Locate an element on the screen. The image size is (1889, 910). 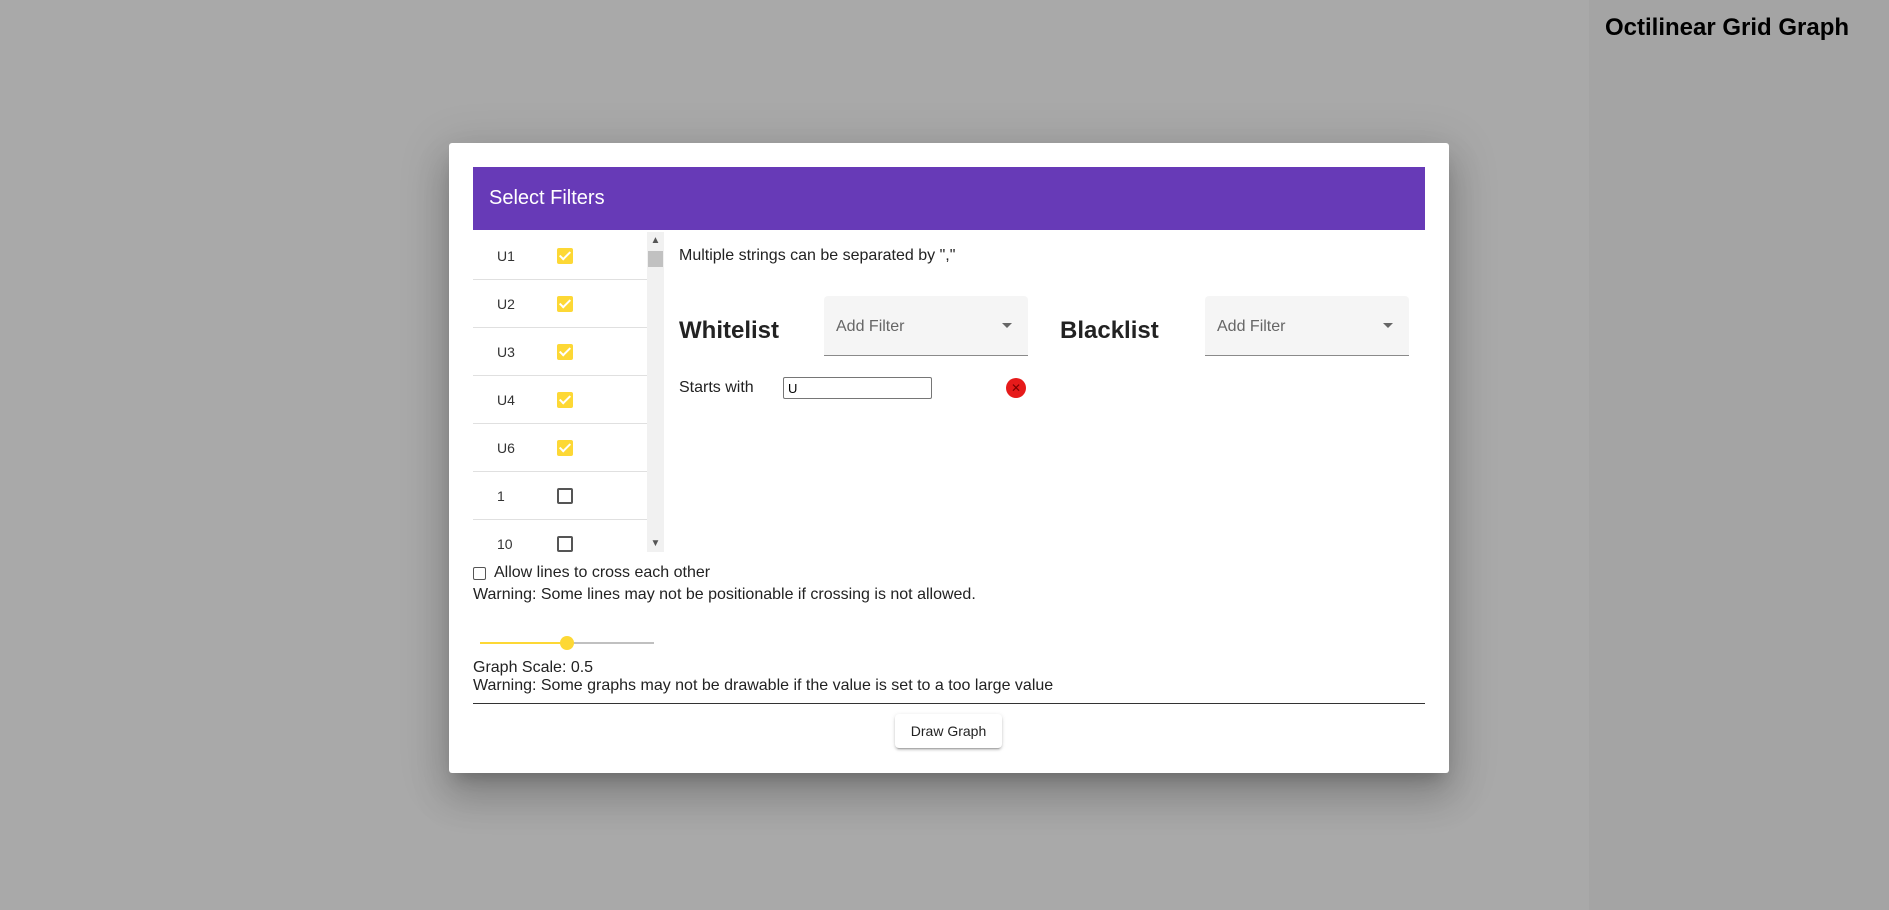
filter-list-item: U4 is located at coordinates (560, 400).